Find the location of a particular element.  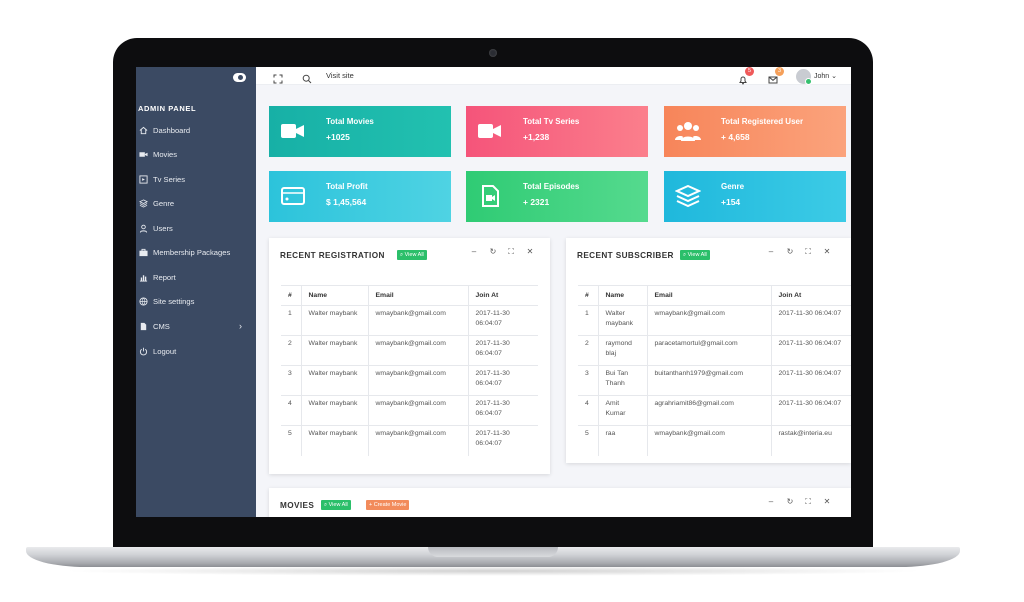

stat-value: +154 is located at coordinates (731, 202).